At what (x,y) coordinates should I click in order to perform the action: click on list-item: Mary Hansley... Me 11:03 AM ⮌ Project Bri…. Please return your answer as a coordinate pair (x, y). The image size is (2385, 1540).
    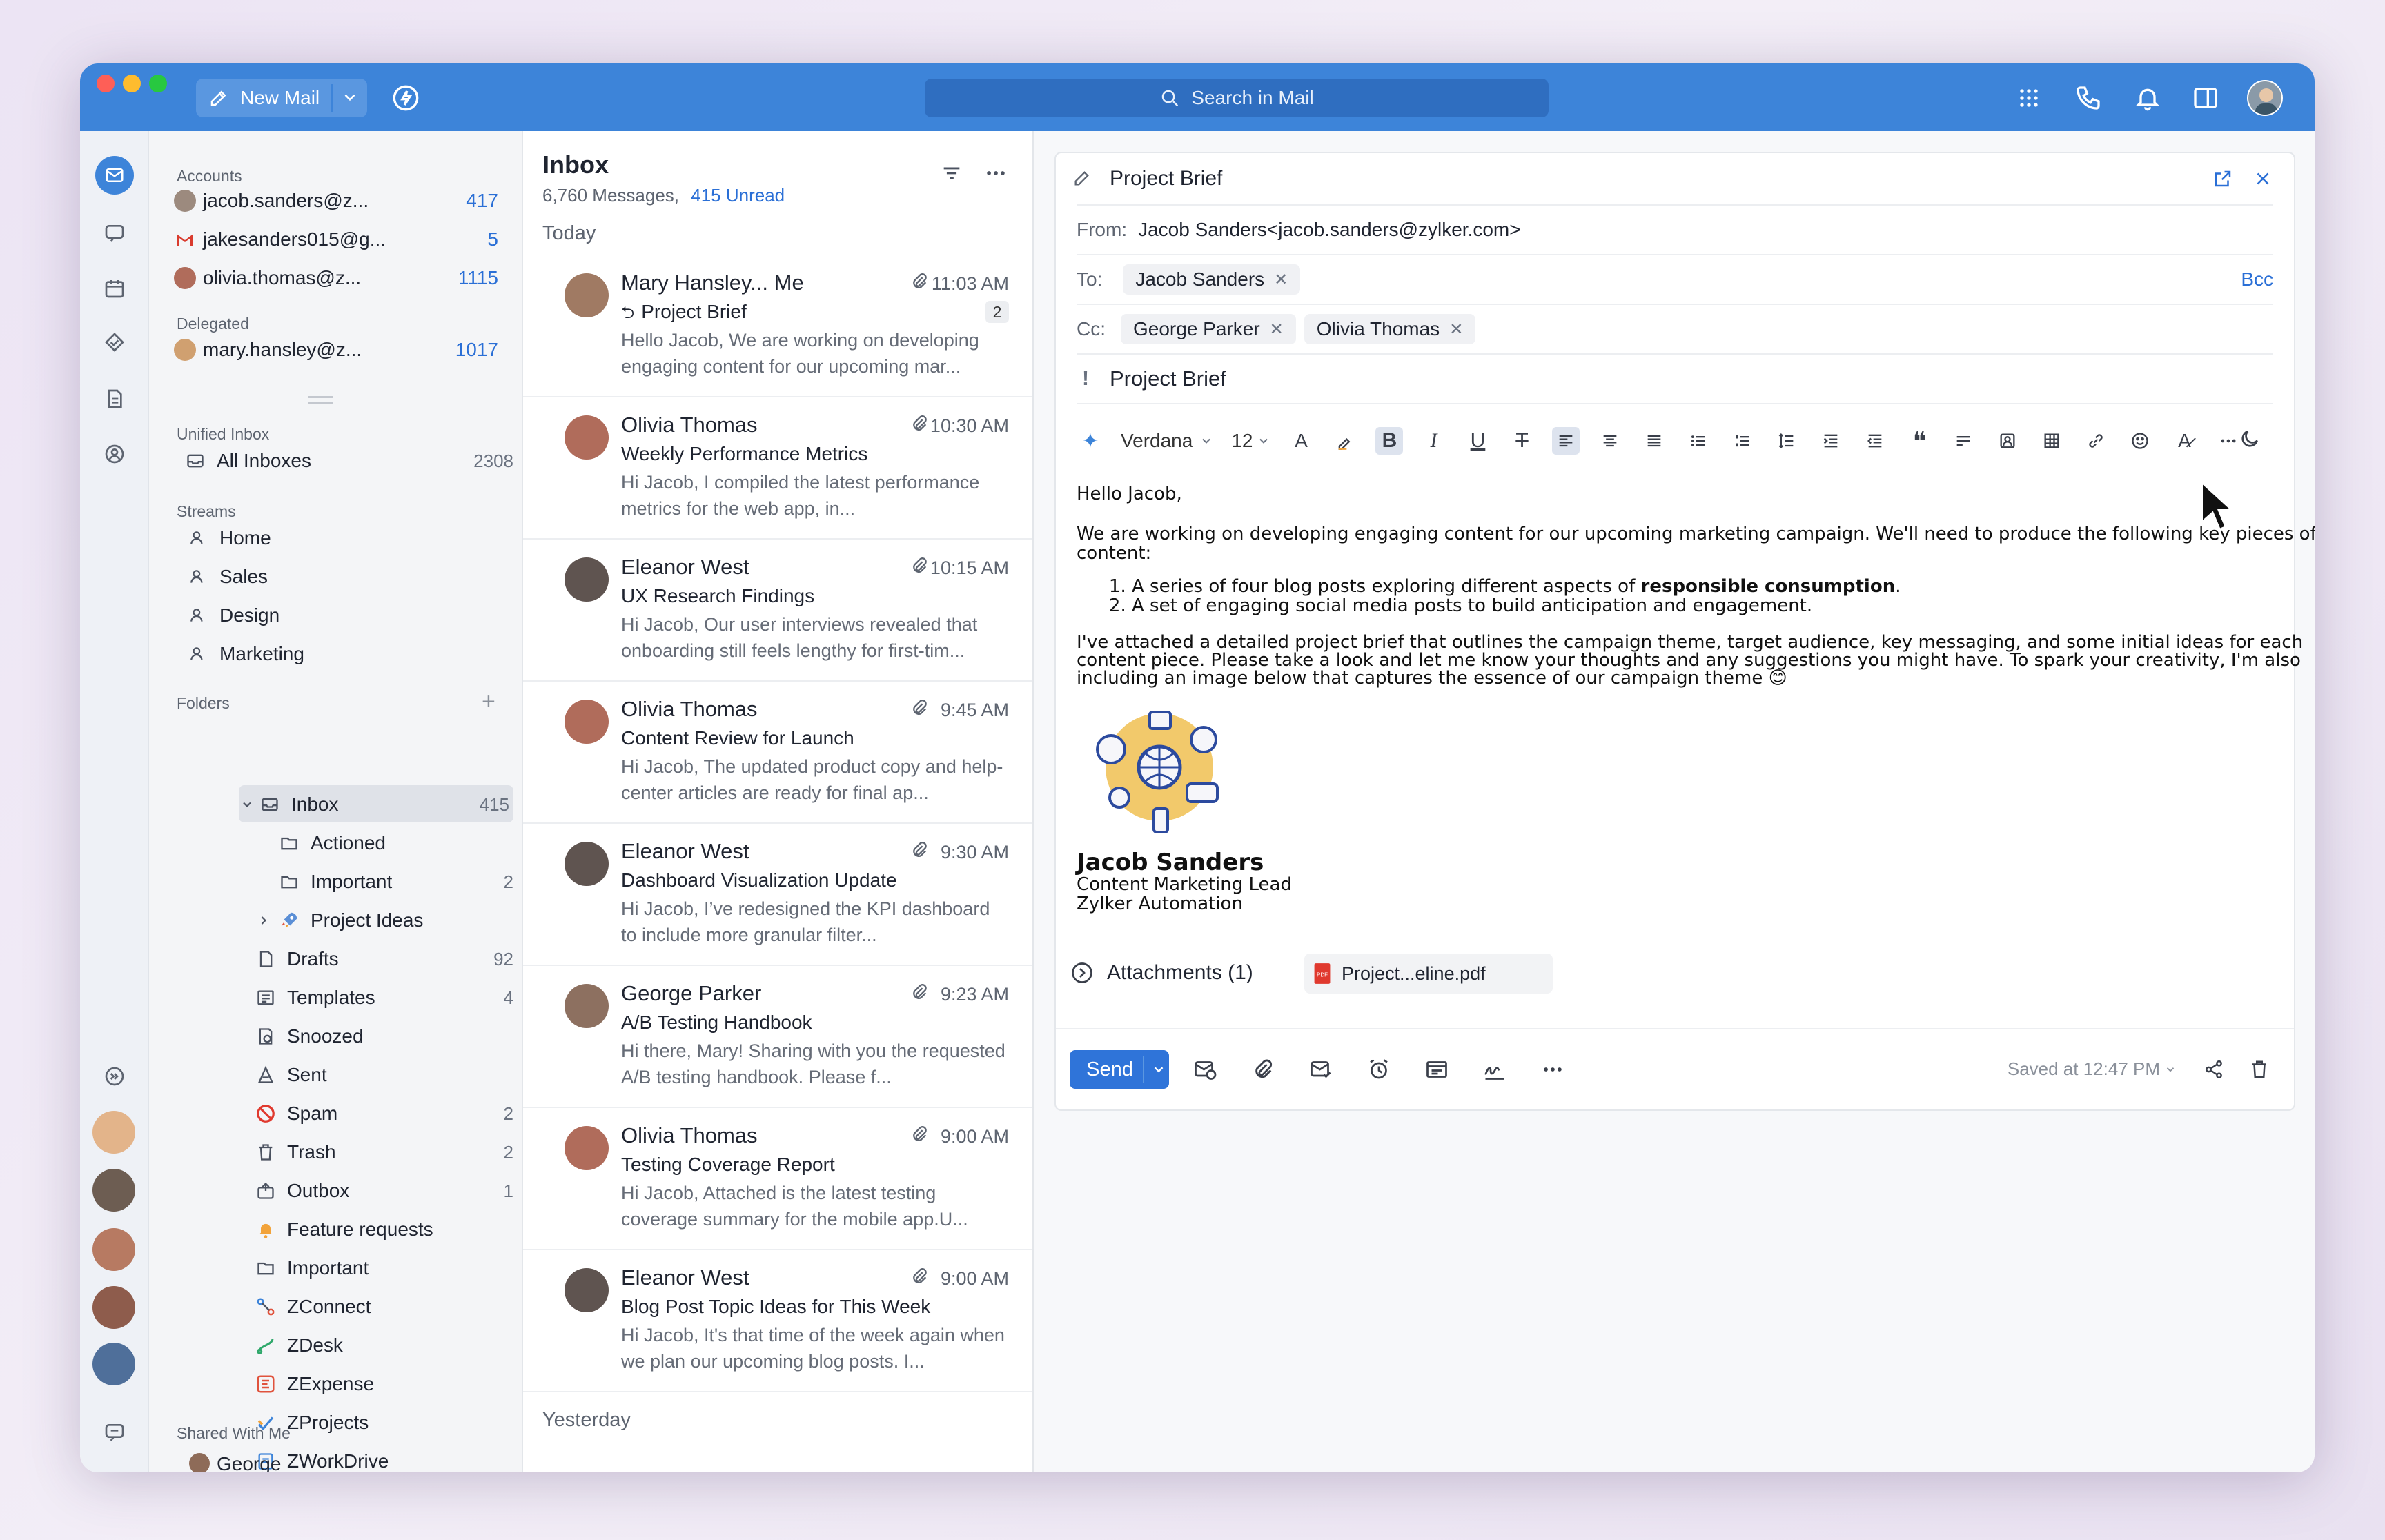
    Looking at the image, I should click on (777, 326).